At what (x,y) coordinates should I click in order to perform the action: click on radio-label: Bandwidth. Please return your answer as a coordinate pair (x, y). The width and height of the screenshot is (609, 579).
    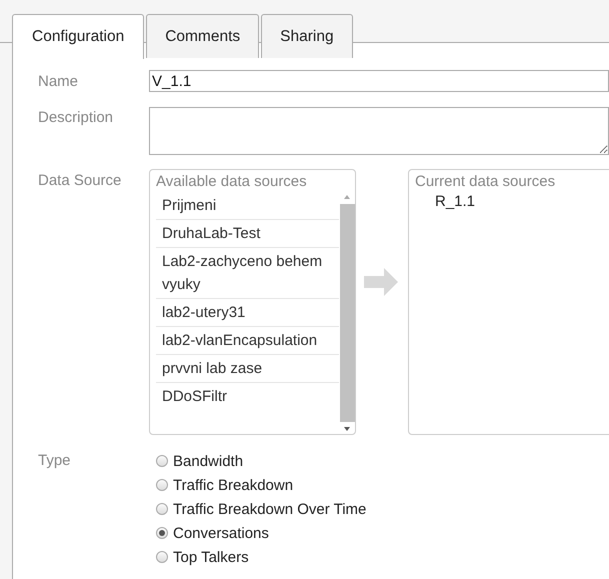
    Looking at the image, I should click on (208, 461).